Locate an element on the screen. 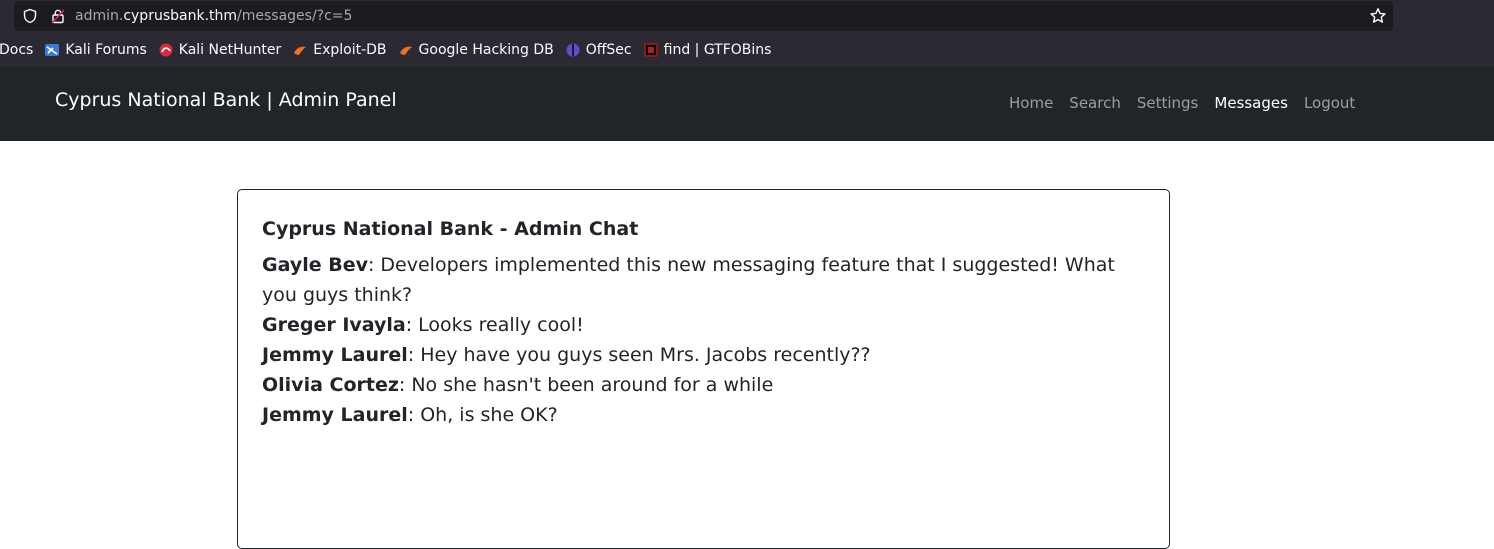  bookmark-docs: Docs is located at coordinates (16, 50).